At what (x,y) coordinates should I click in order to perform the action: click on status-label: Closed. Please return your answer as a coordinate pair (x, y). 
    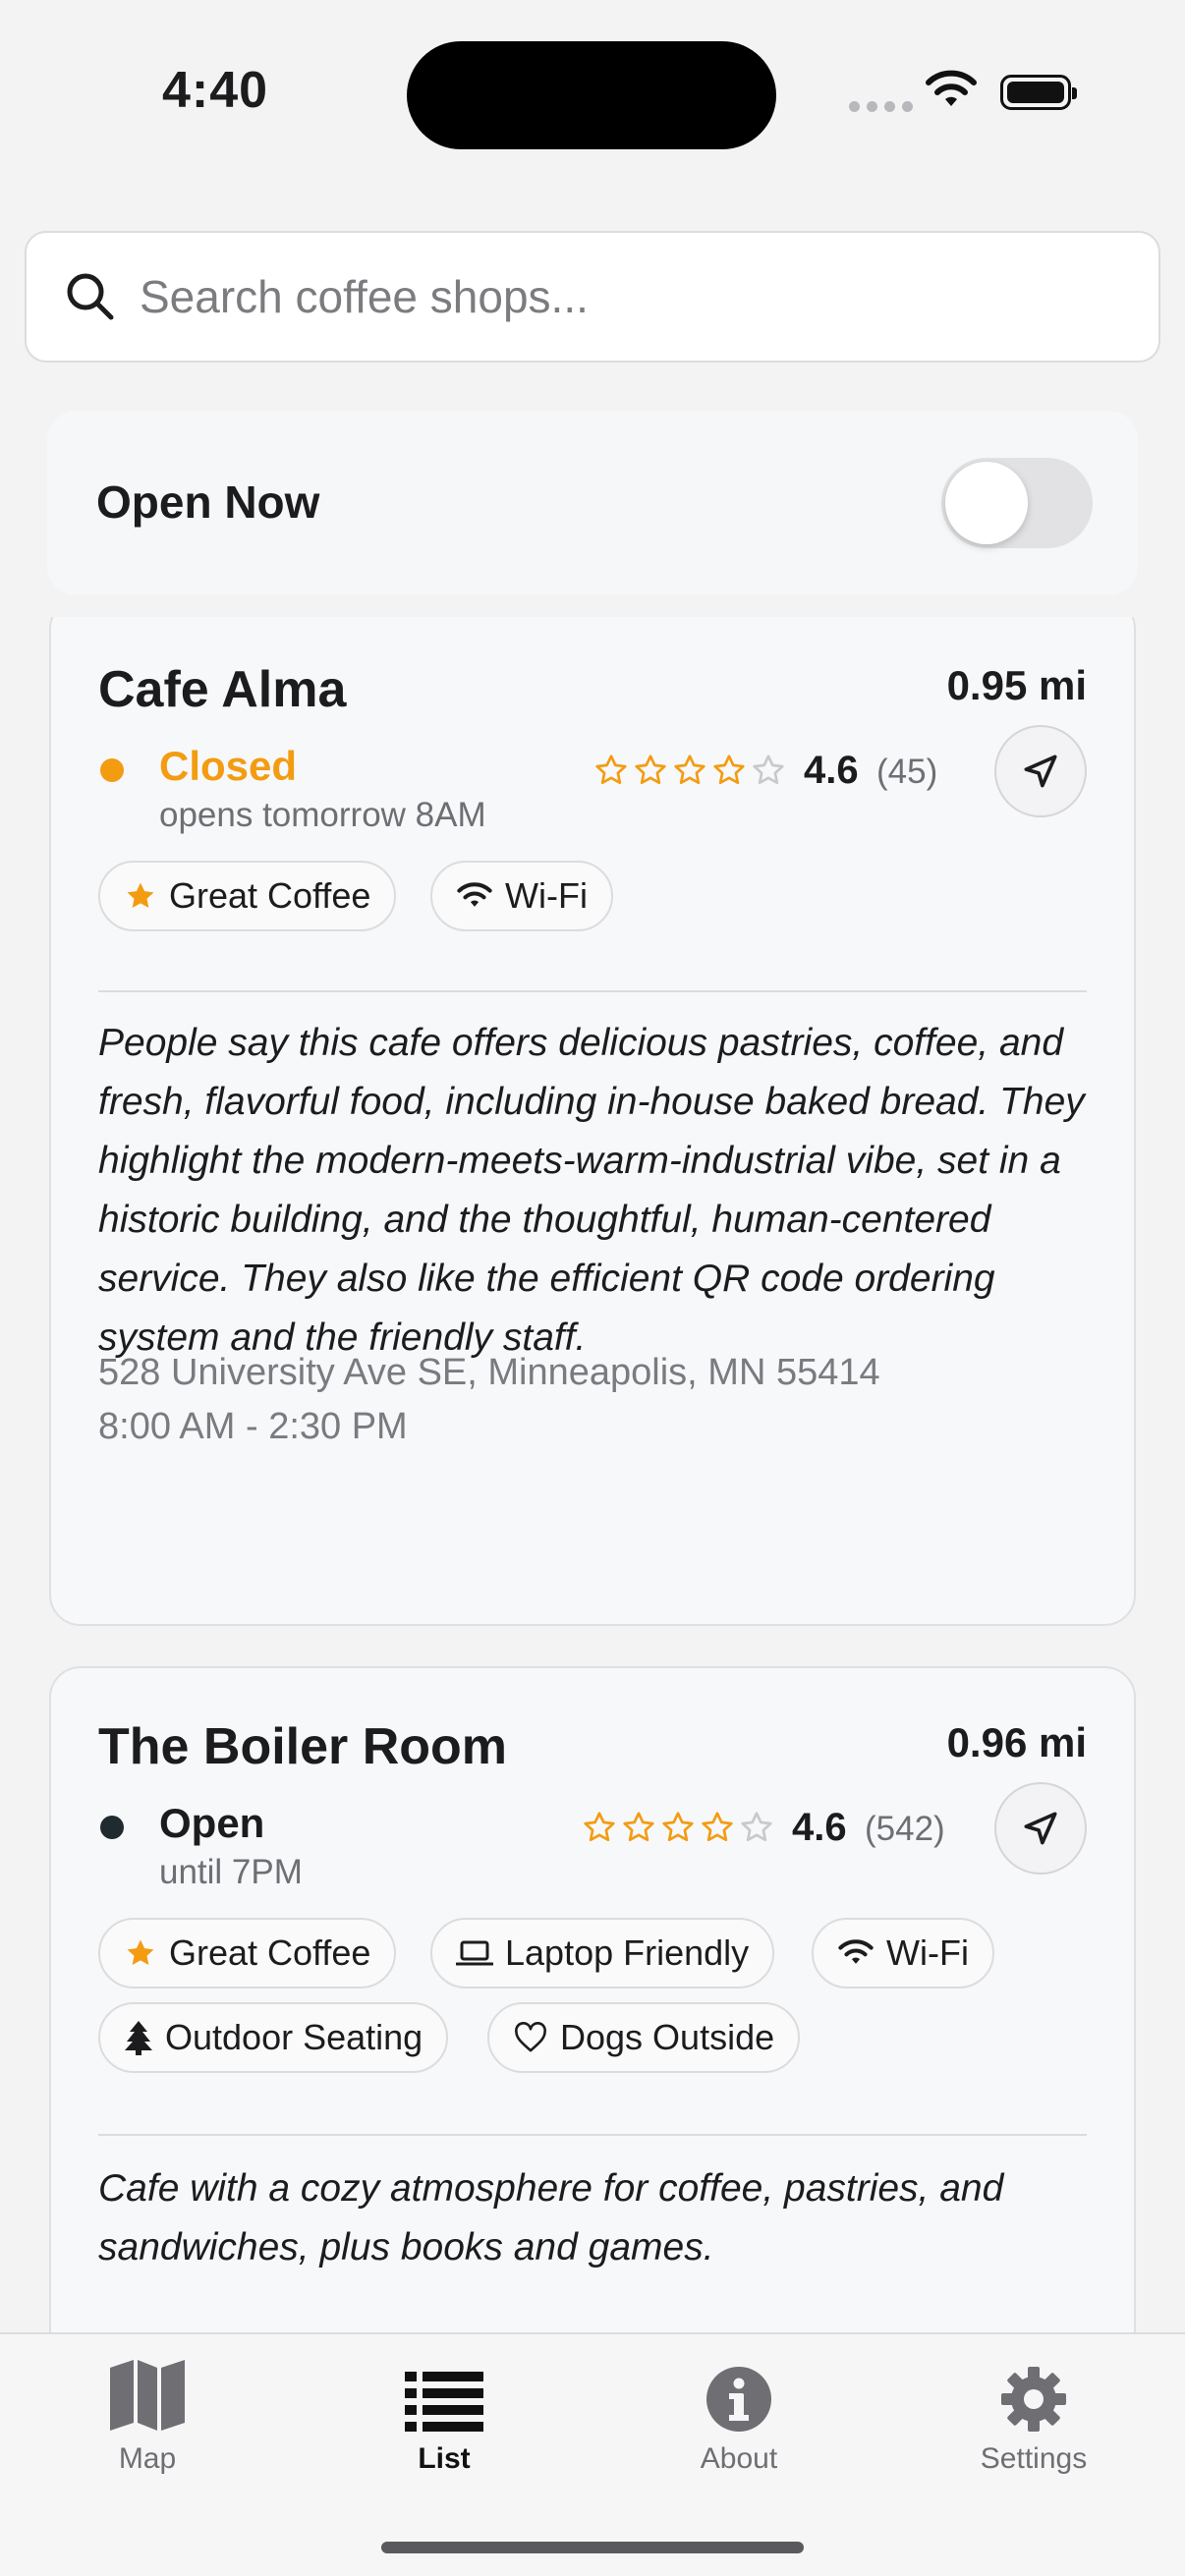
    Looking at the image, I should click on (229, 766).